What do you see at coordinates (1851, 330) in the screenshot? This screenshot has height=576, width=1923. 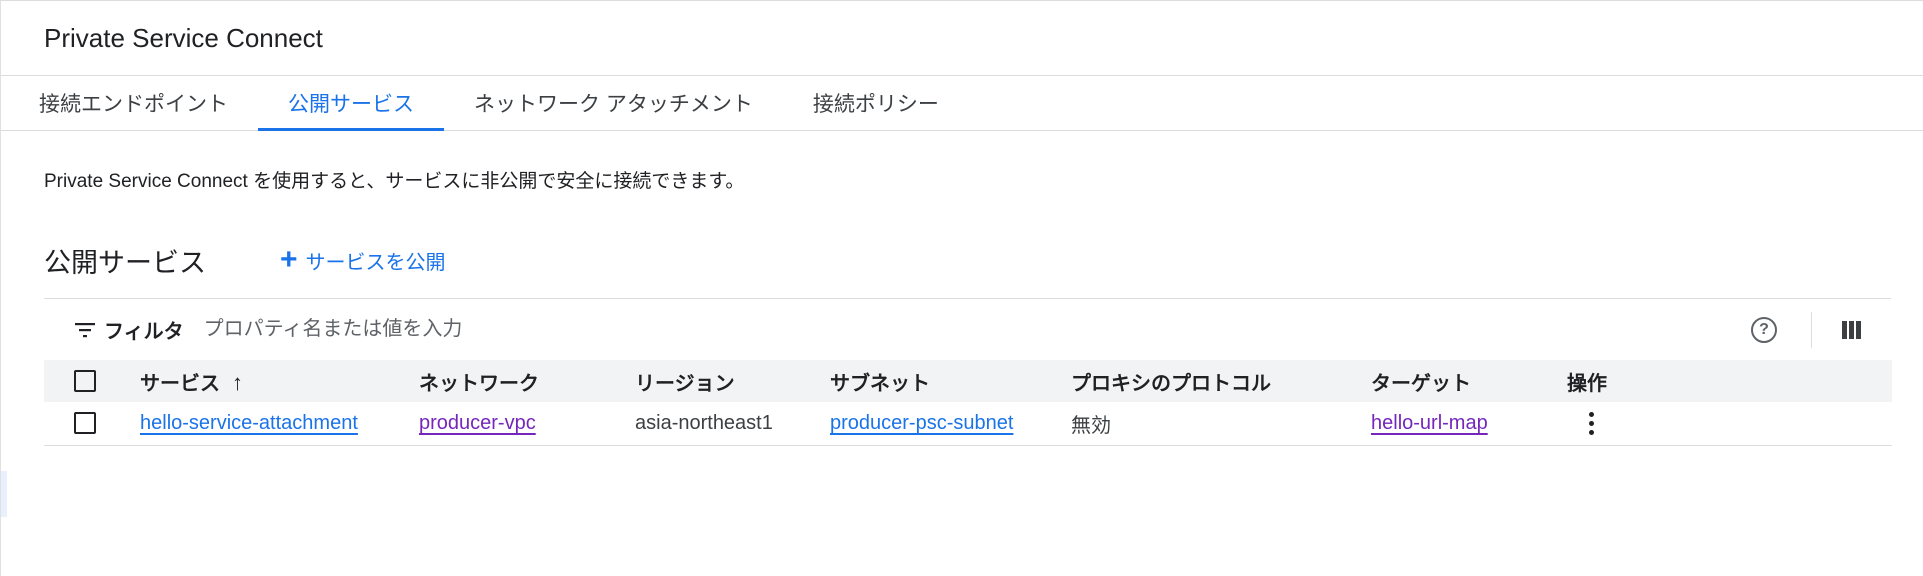 I see `column-display-icon` at bounding box center [1851, 330].